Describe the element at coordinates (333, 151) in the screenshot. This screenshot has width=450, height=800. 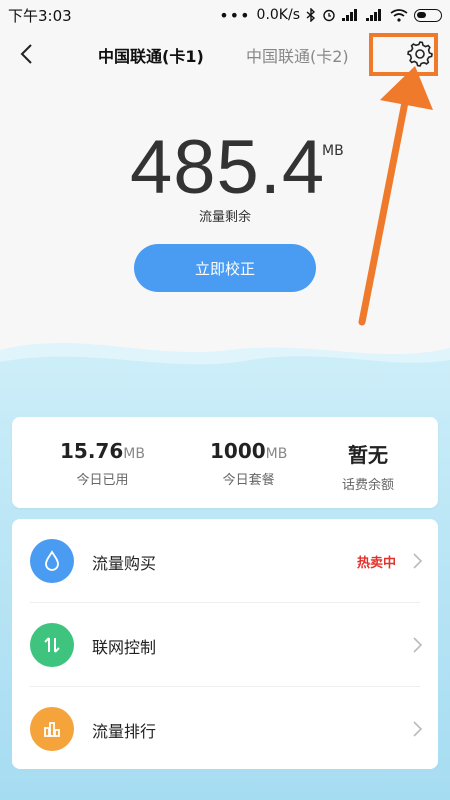
I see `remaining-unit: MB` at that location.